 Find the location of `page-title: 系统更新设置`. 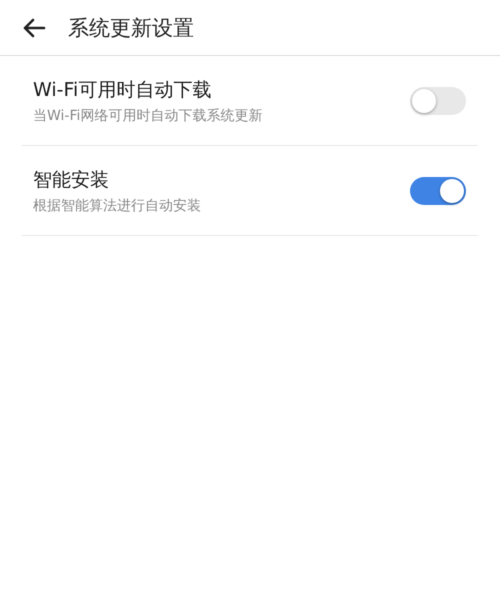

page-title: 系统更新设置 is located at coordinates (131, 28).